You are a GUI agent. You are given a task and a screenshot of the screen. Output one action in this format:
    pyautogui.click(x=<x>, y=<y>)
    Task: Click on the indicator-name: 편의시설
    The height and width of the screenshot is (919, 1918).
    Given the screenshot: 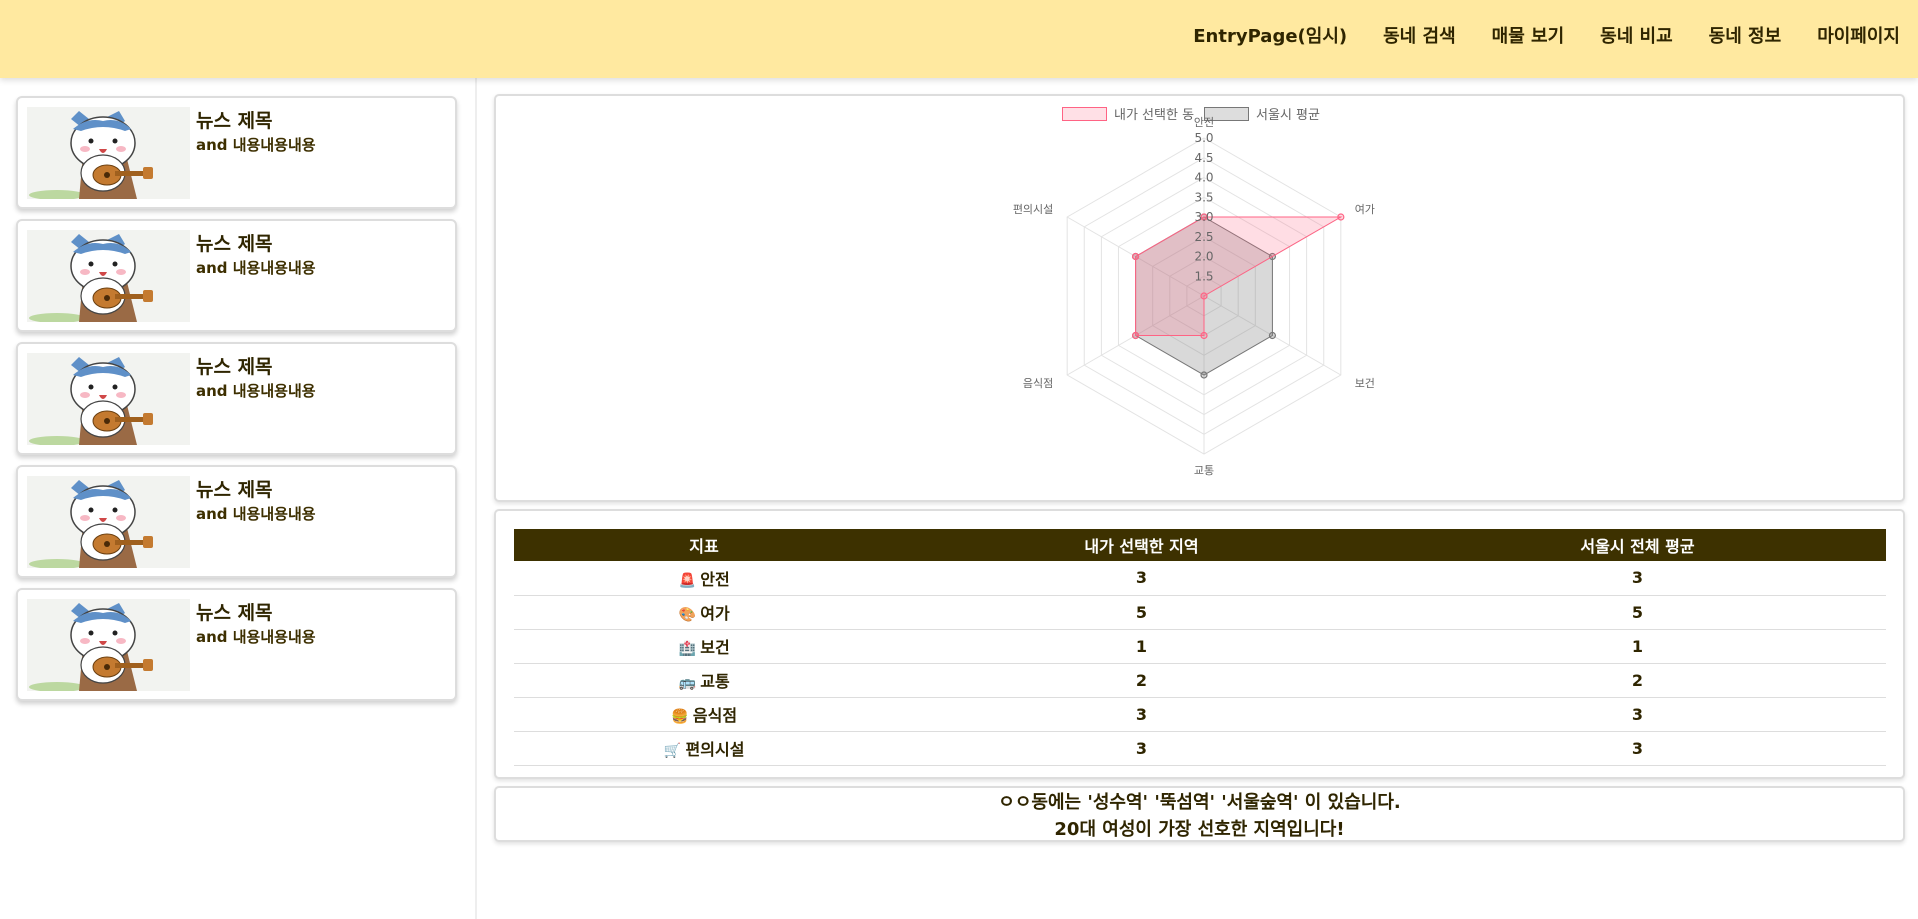 What is the action you would take?
    pyautogui.click(x=715, y=749)
    